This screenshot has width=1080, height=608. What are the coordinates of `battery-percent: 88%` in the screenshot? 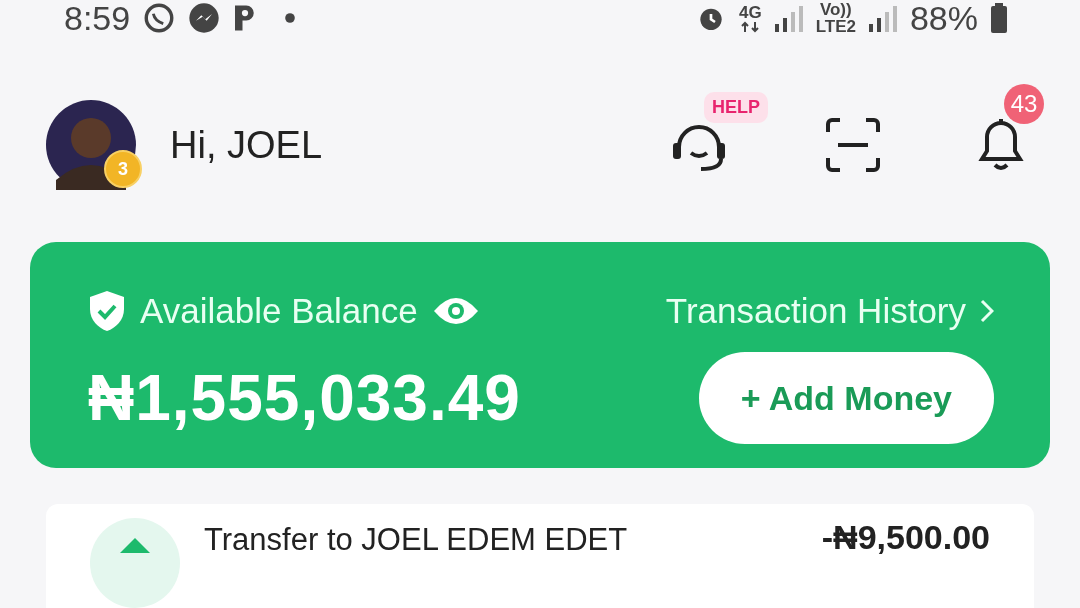 It's located at (943, 19).